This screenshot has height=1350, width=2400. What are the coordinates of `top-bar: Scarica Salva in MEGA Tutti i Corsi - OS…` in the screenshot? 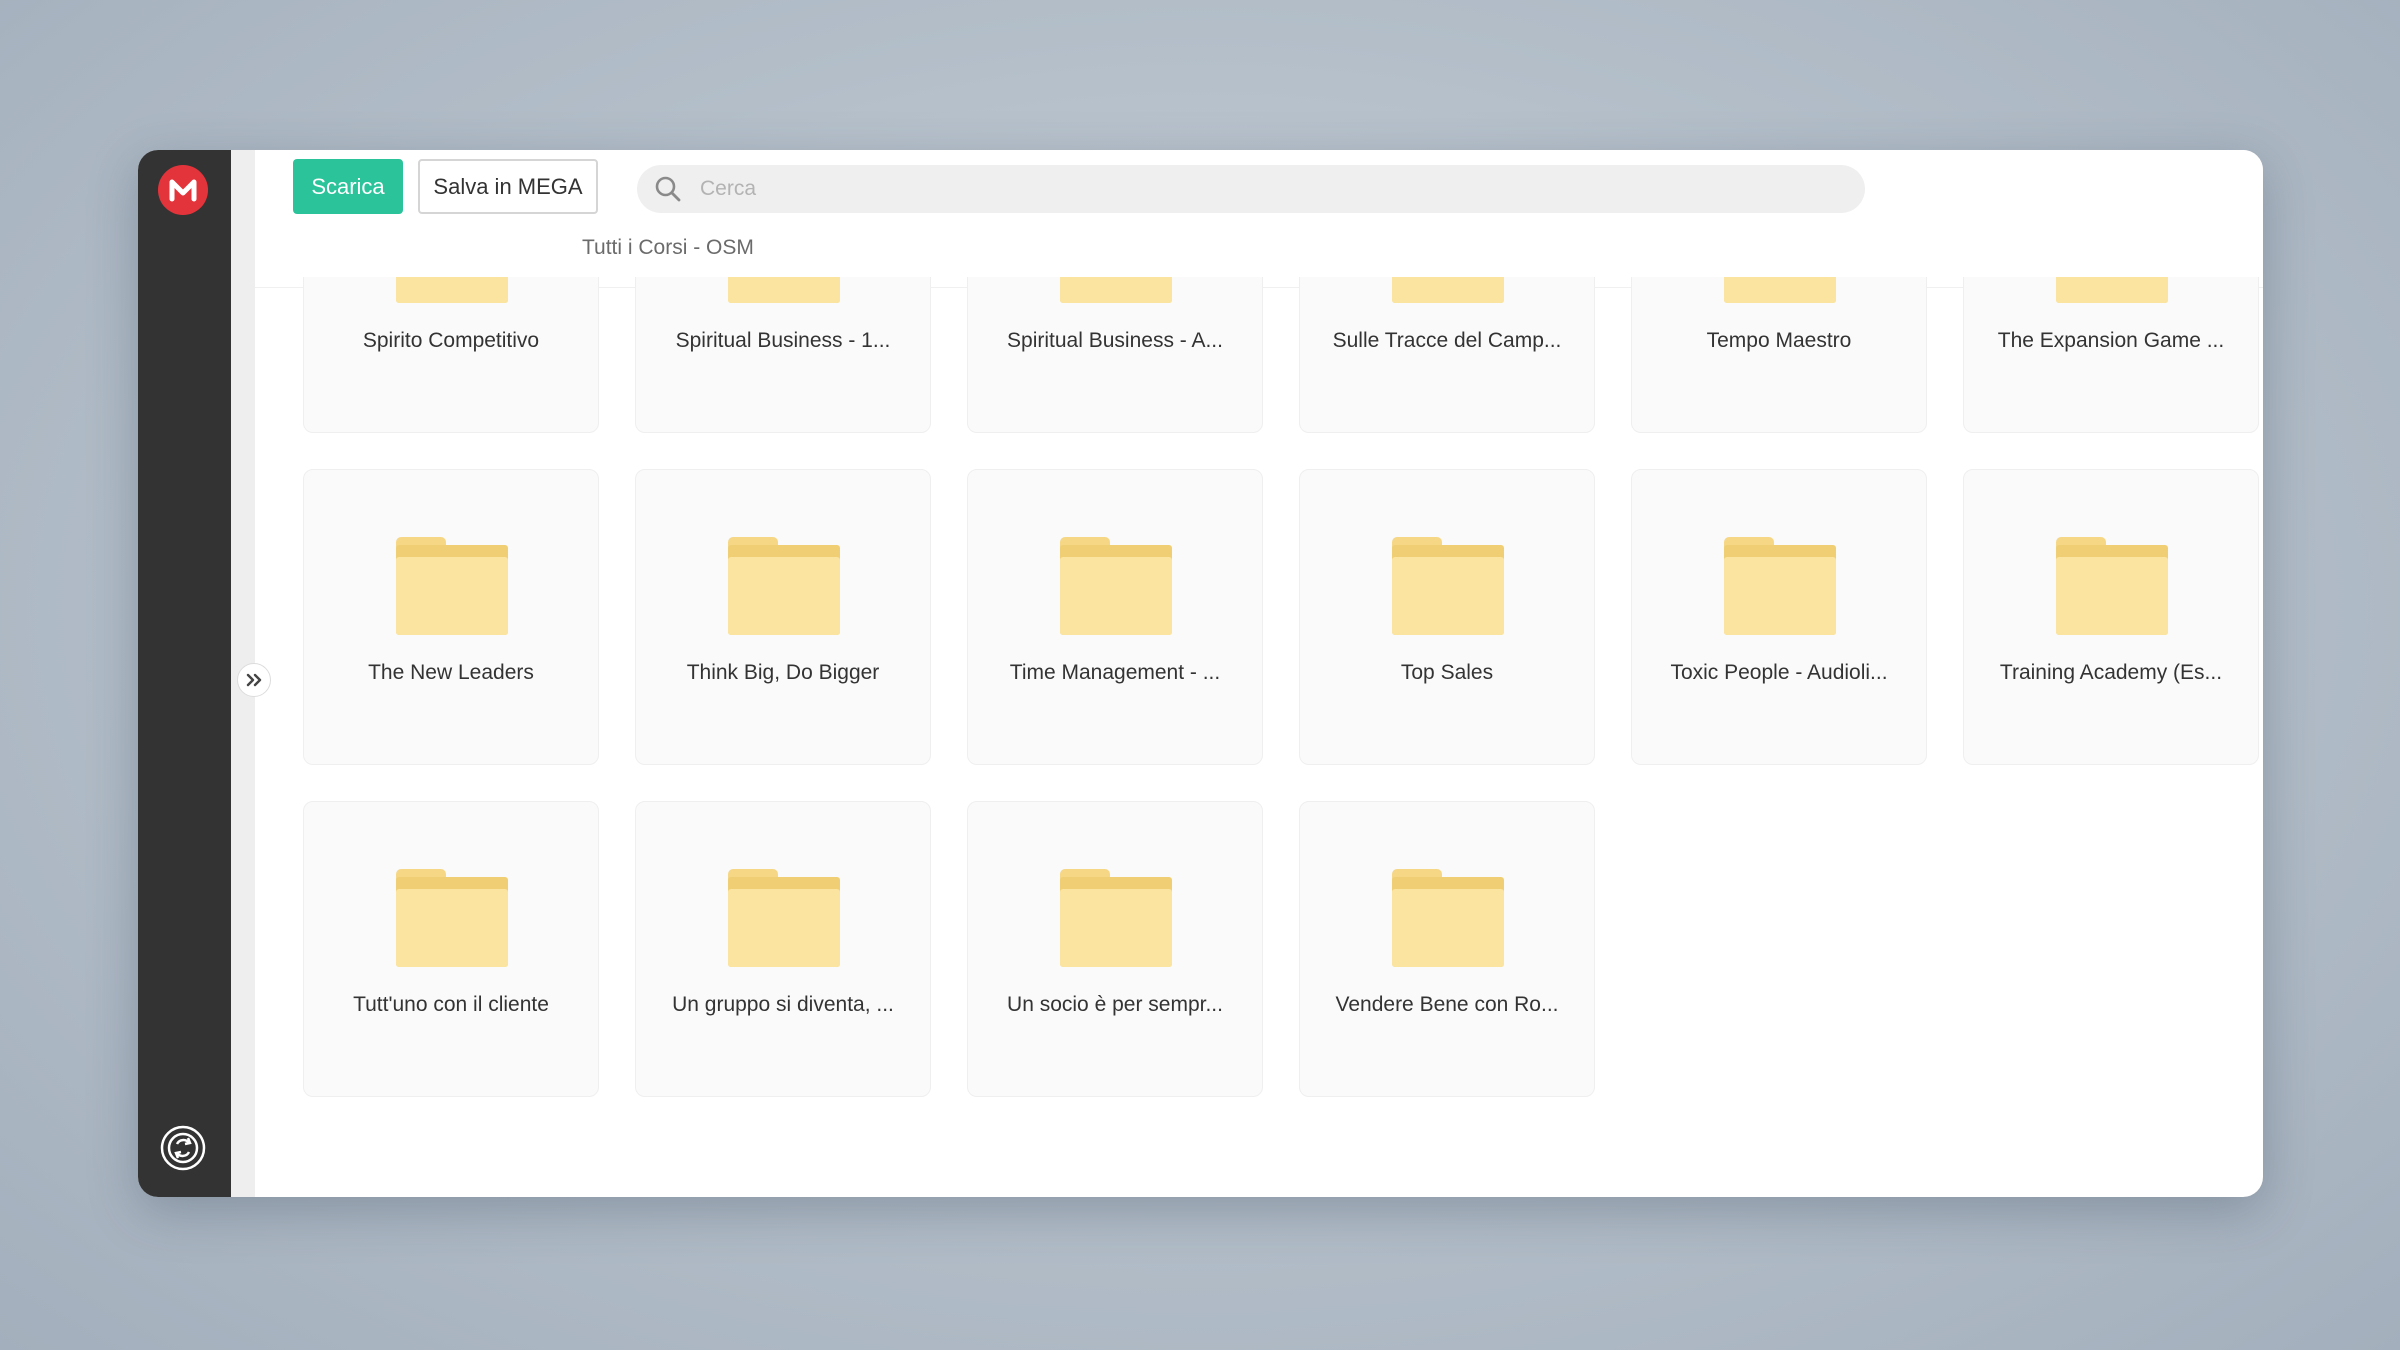 It's located at (1259, 219).